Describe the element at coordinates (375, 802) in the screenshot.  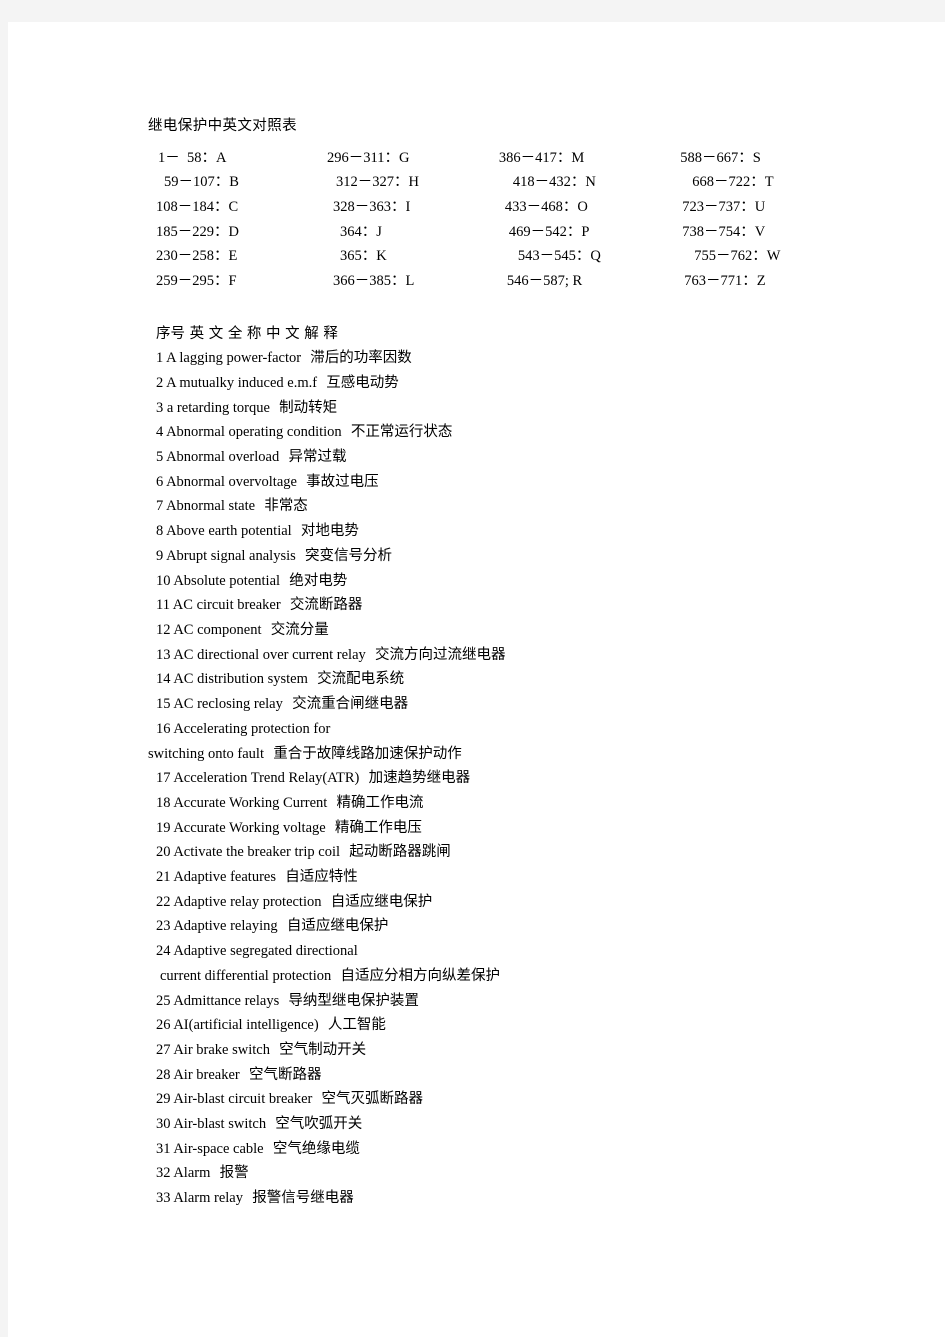
I see `entry-chinese-gloss: 精确工作电流` at that location.